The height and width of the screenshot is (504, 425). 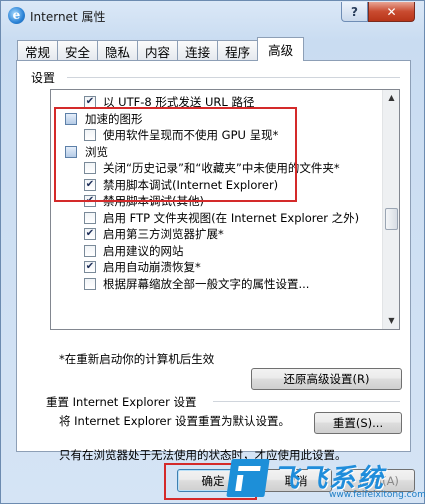 What do you see at coordinates (96, 151) in the screenshot?
I see `settings-option-label: 浏览` at bounding box center [96, 151].